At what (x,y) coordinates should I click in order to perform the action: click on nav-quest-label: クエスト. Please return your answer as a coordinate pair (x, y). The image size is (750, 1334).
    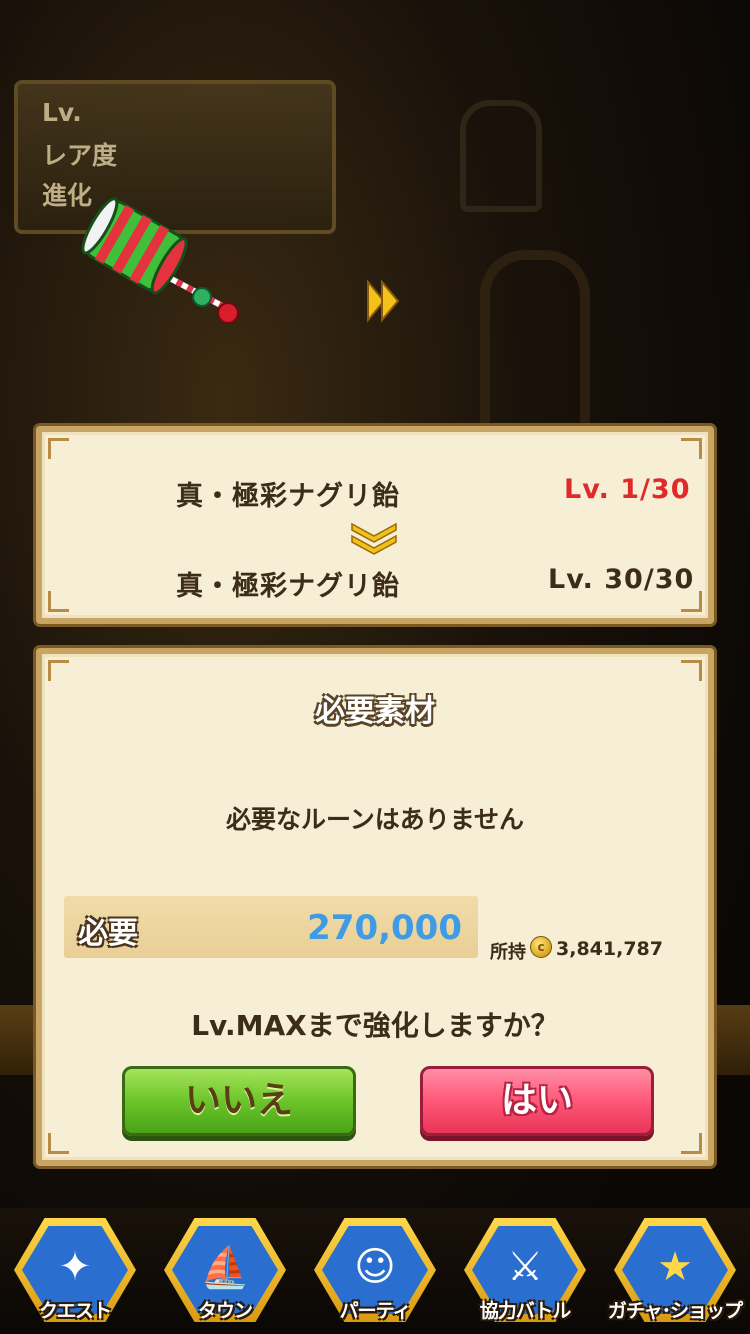
    Looking at the image, I should click on (75, 1311).